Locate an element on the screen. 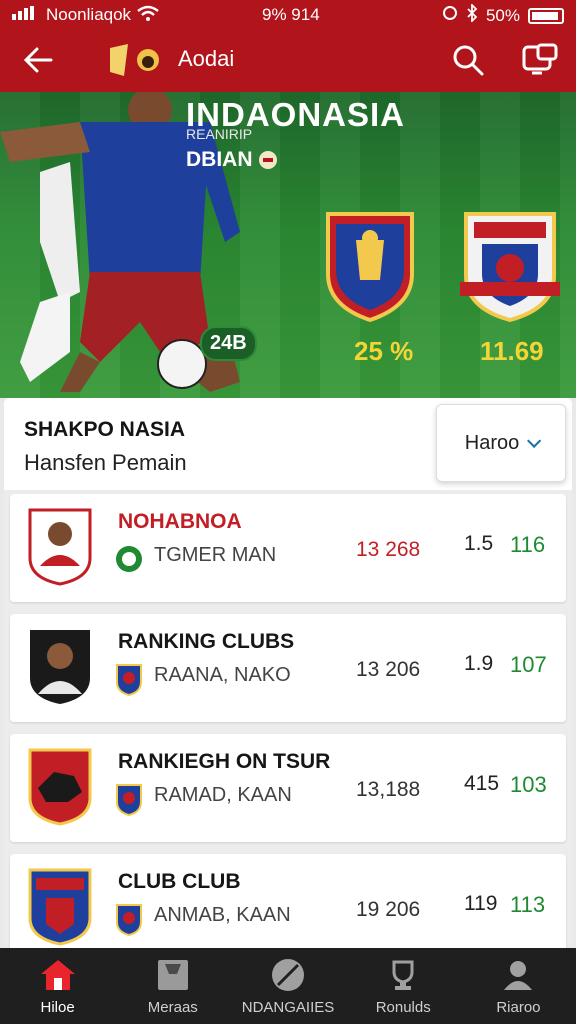  wifi-icon is located at coordinates (148, 15).